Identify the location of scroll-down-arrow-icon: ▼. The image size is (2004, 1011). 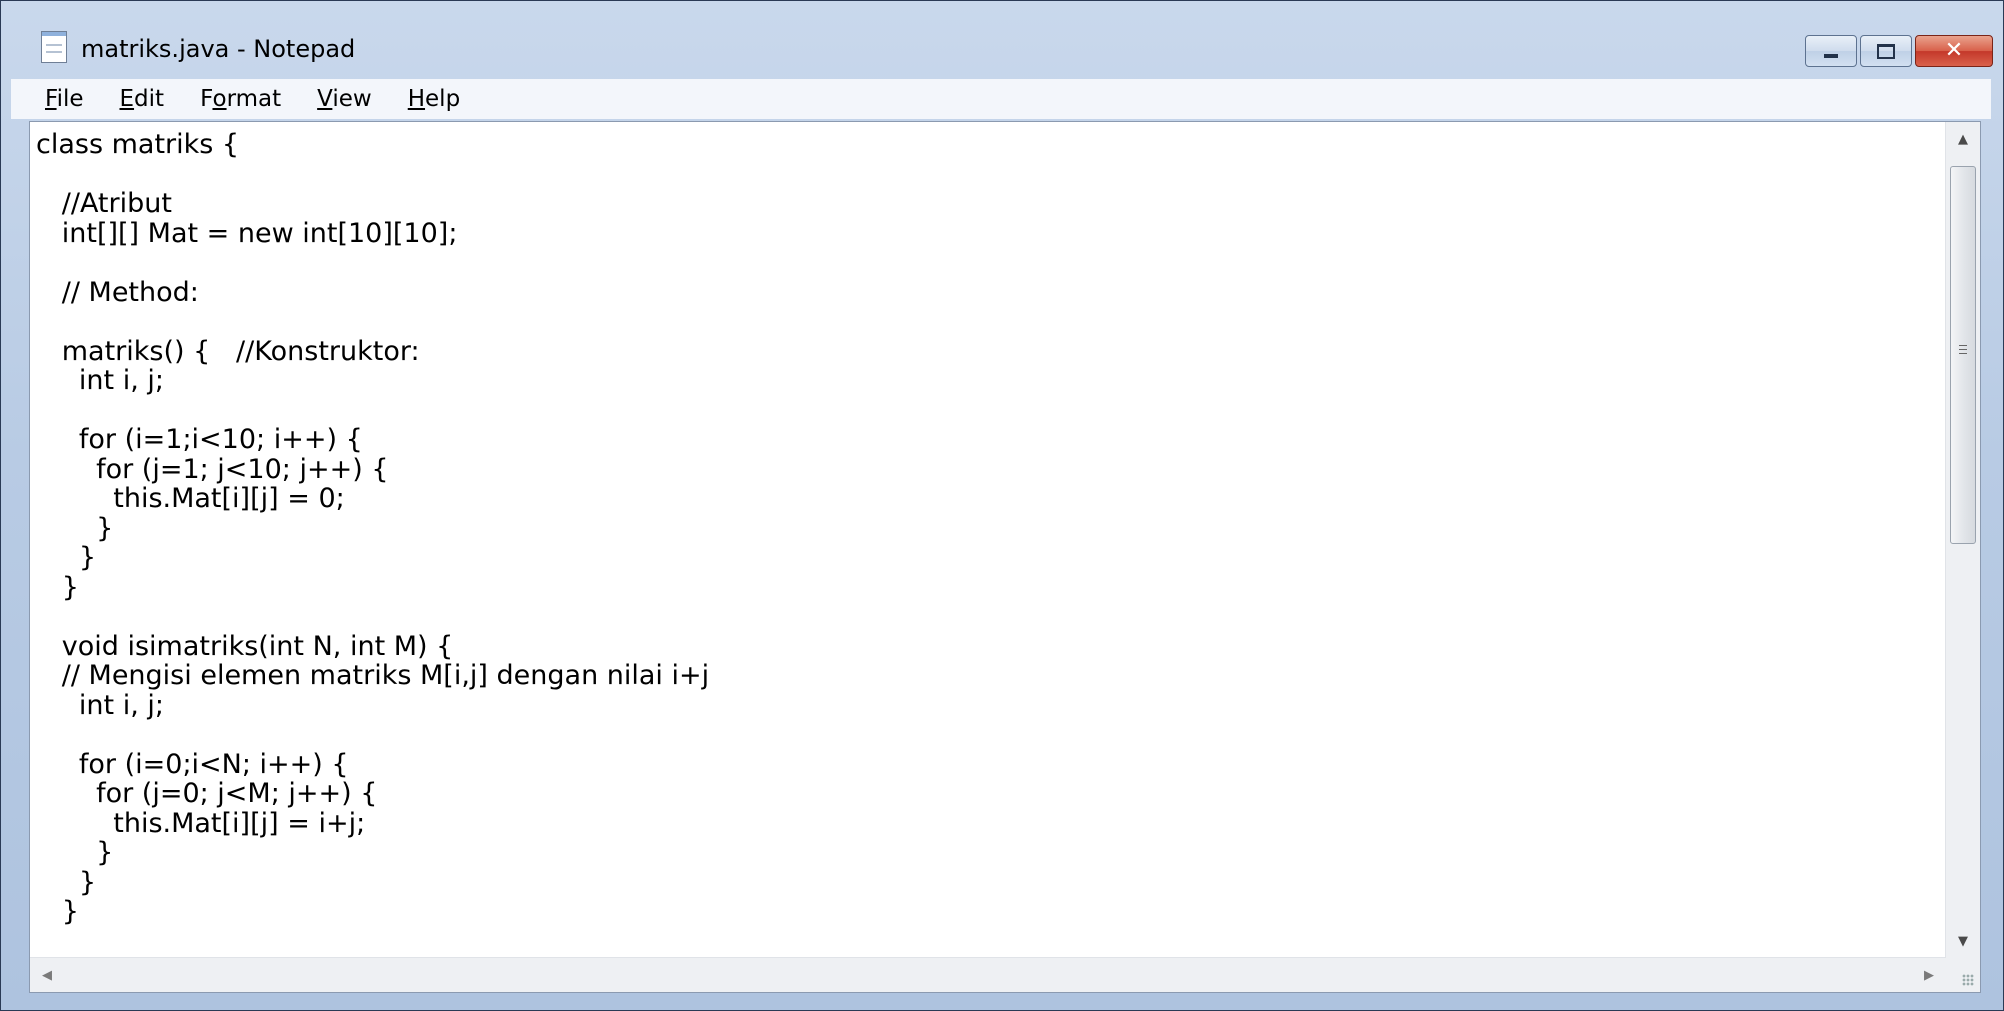
(1963, 941).